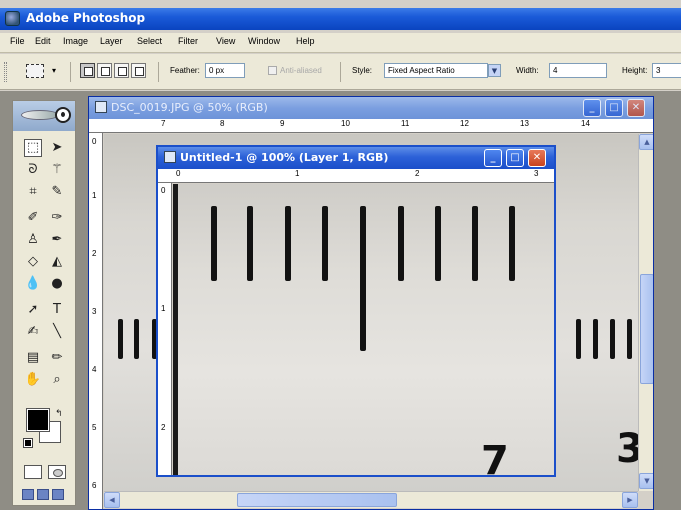  Describe the element at coordinates (96, 321) in the screenshot. I see `vertical-ruler: 0 1 2 3 4 5 6` at that location.